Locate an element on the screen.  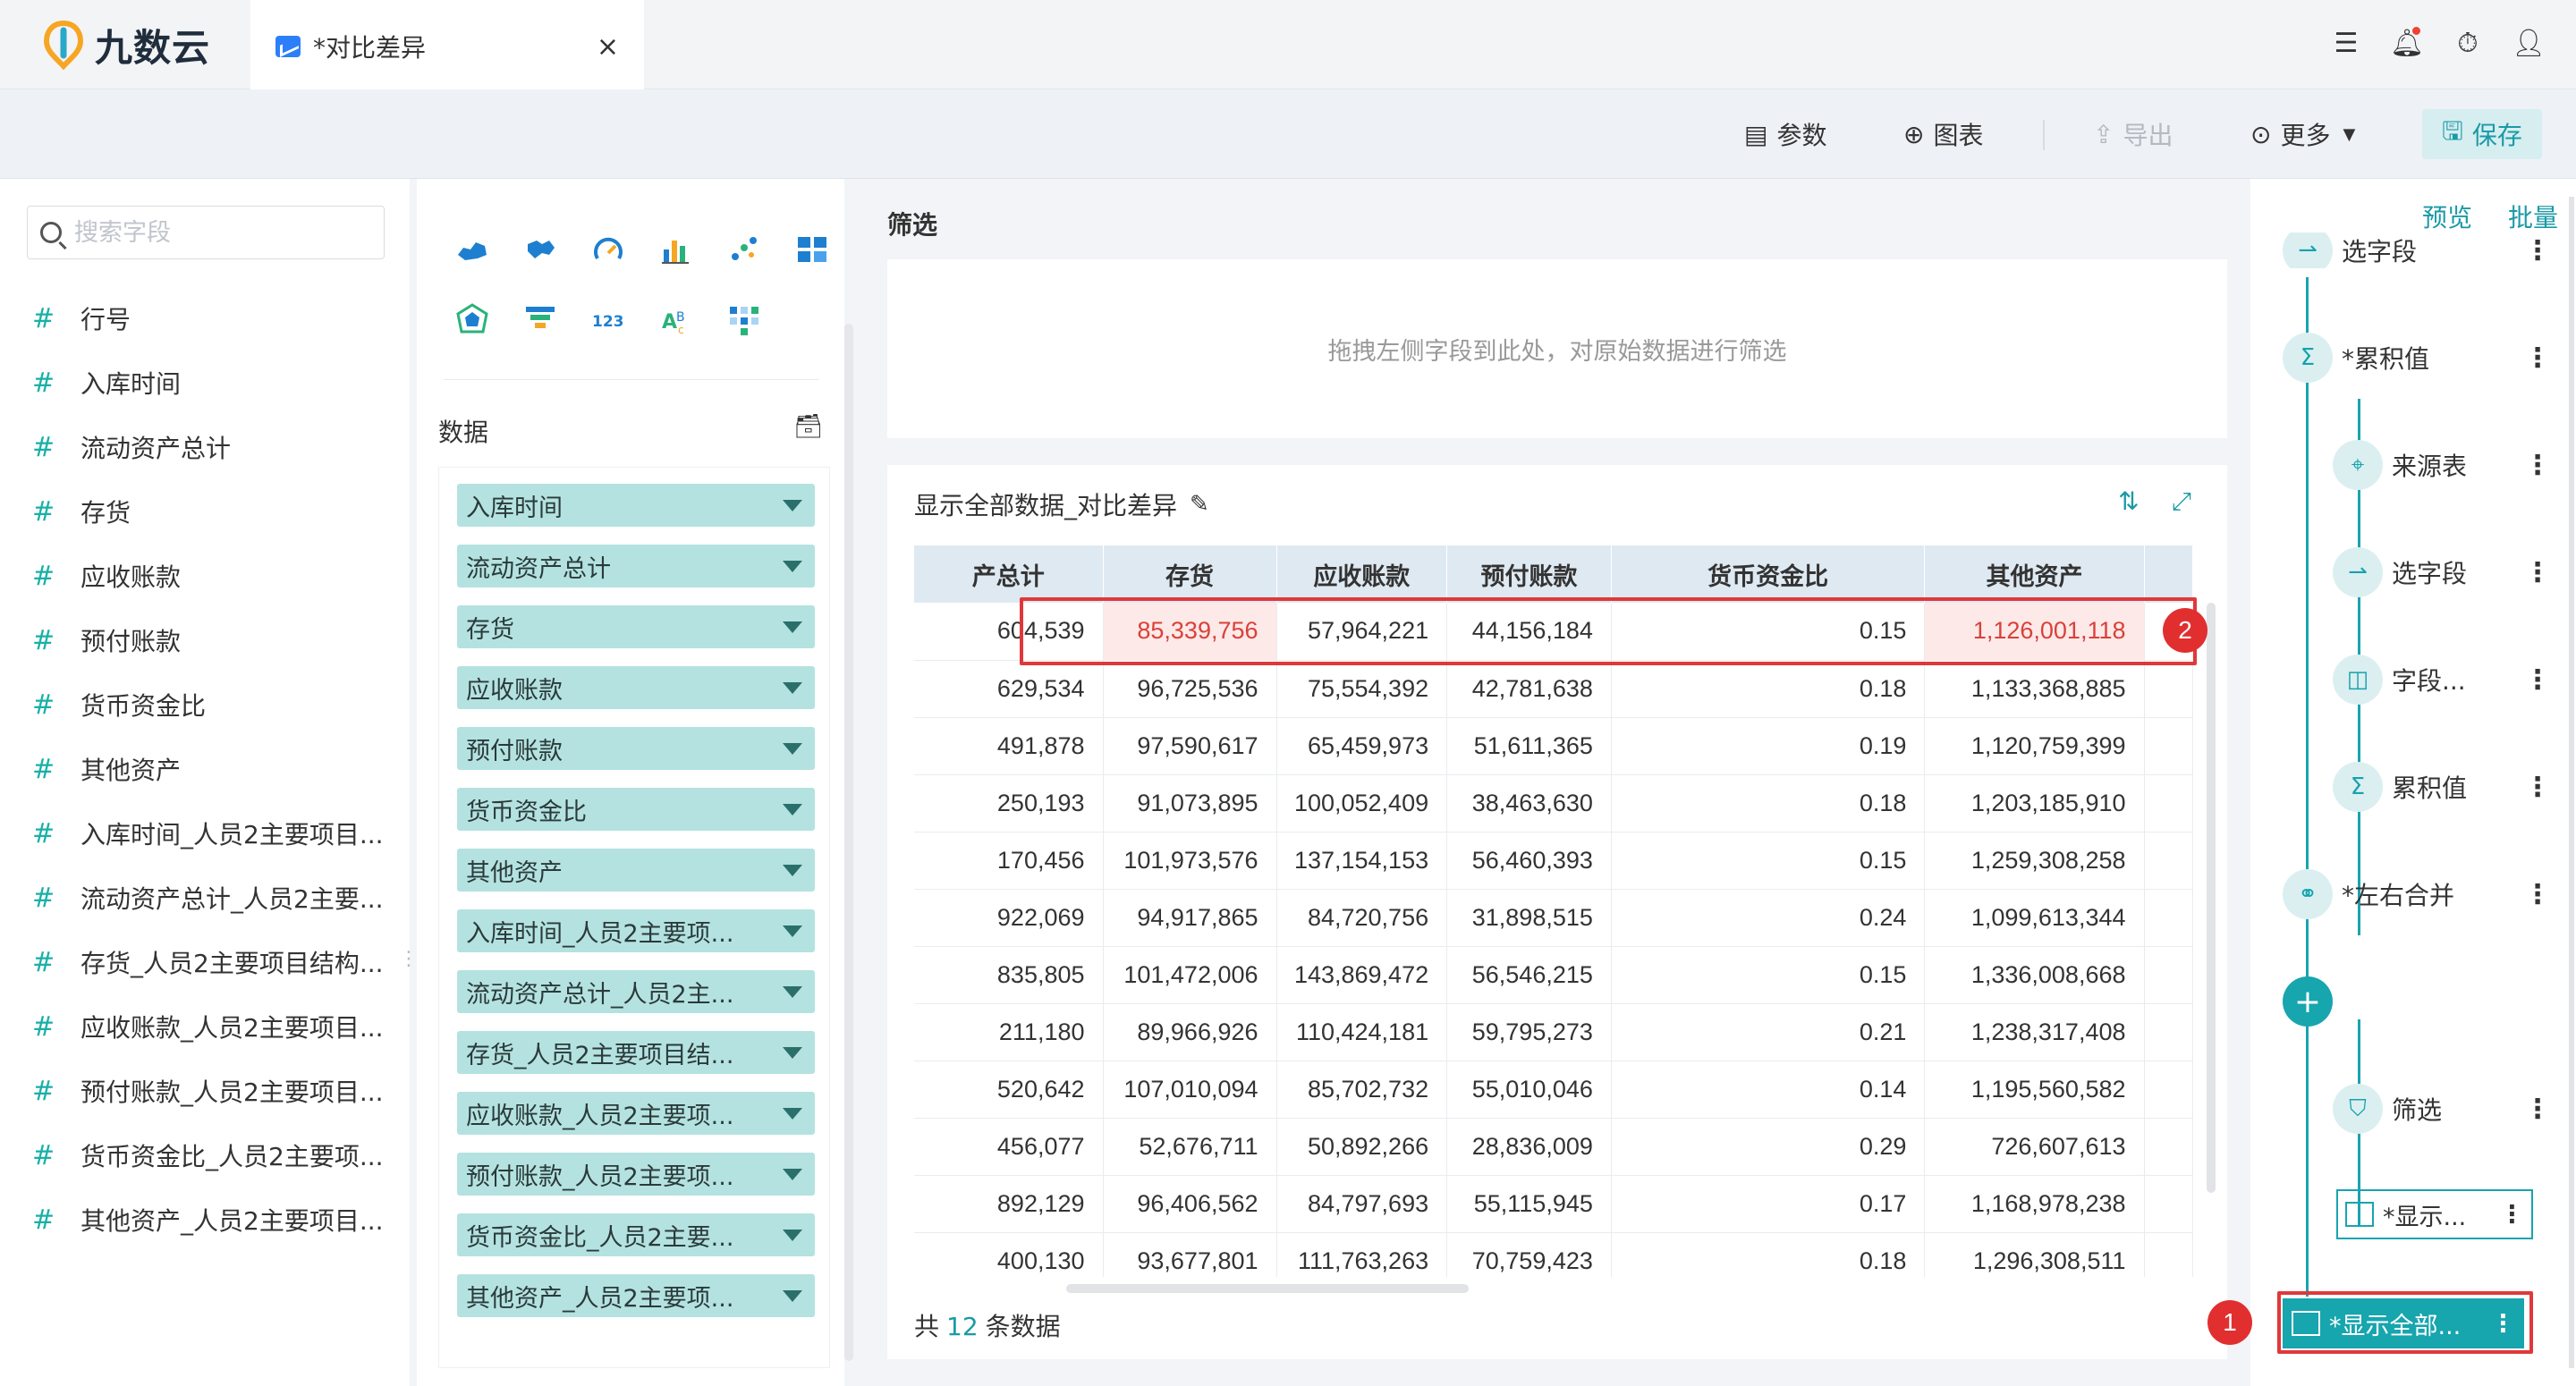
table-vertical-scrollbar is located at coordinates (2211, 898).